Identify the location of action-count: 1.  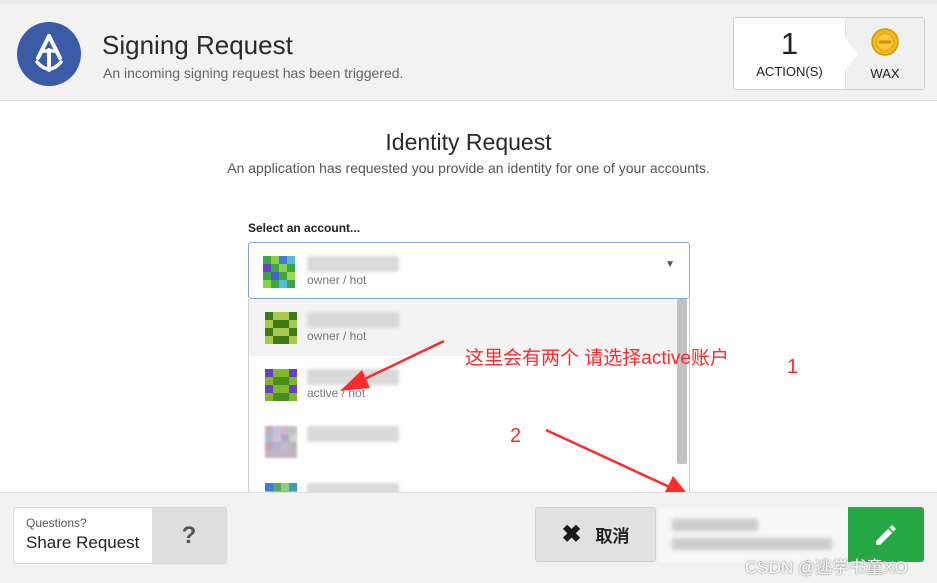
(789, 43).